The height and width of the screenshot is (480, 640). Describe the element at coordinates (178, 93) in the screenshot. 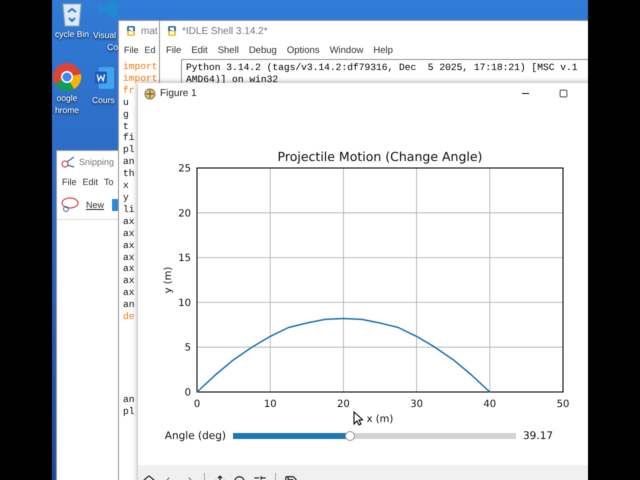

I see `window-title: Figure 1` at that location.